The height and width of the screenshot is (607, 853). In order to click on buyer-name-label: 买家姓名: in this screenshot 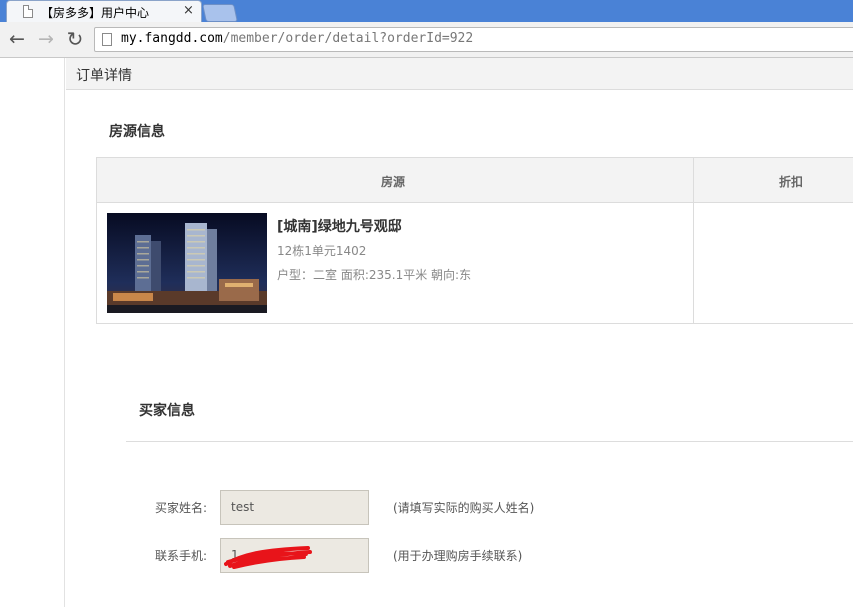, I will do `click(180, 508)`.